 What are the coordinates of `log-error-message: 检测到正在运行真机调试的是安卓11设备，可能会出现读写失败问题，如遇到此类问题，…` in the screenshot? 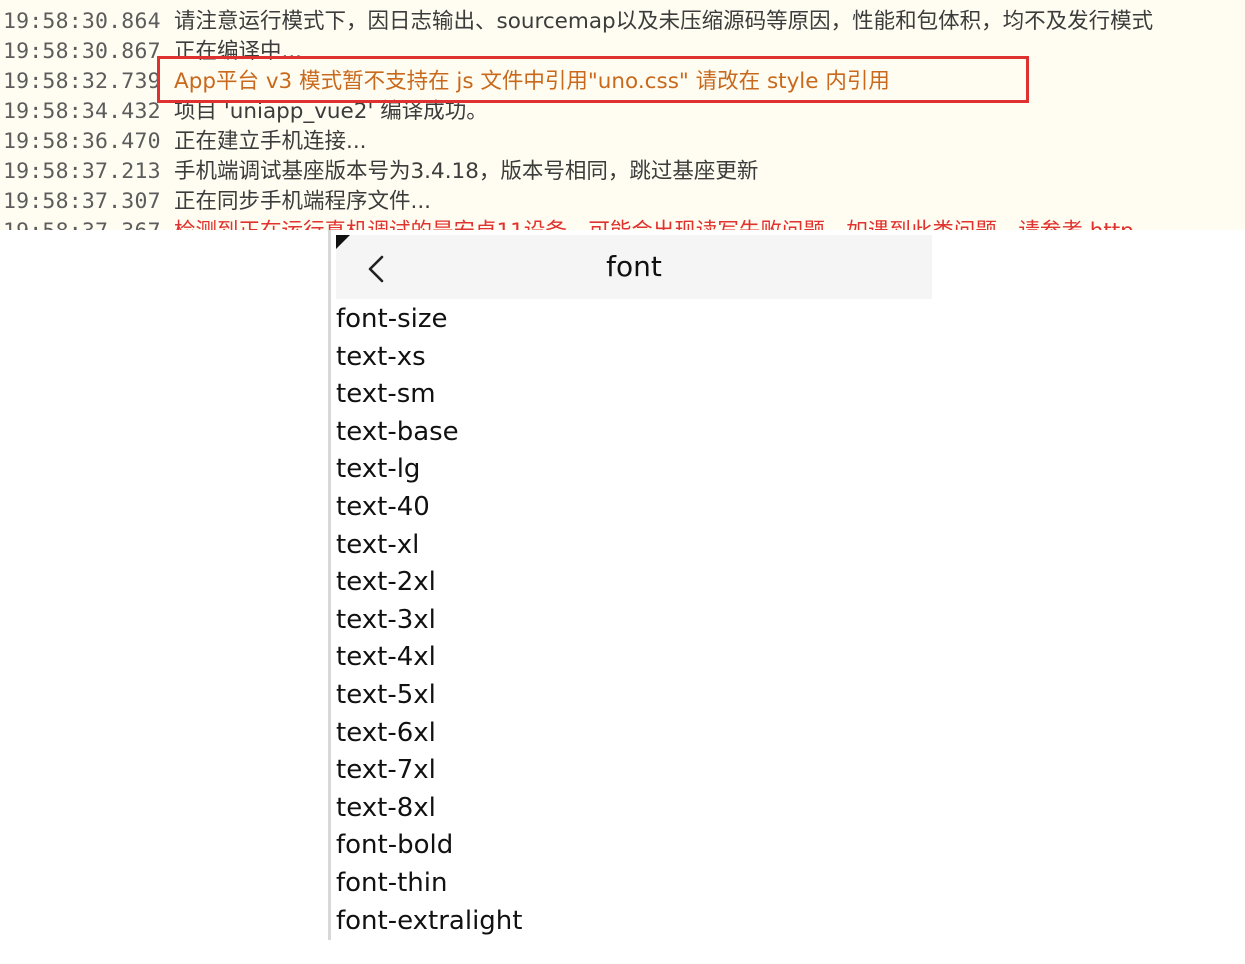 It's located at (654, 223).